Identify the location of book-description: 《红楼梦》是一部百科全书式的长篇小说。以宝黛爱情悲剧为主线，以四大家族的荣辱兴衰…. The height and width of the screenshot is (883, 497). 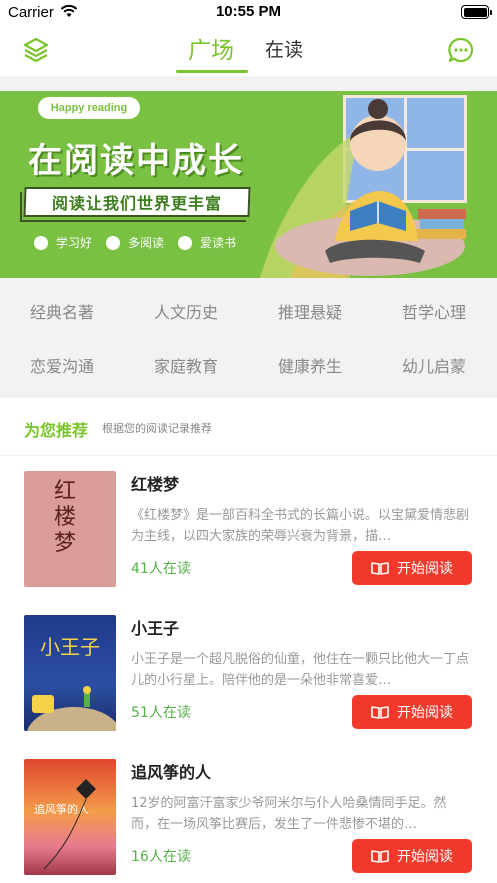
(300, 526).